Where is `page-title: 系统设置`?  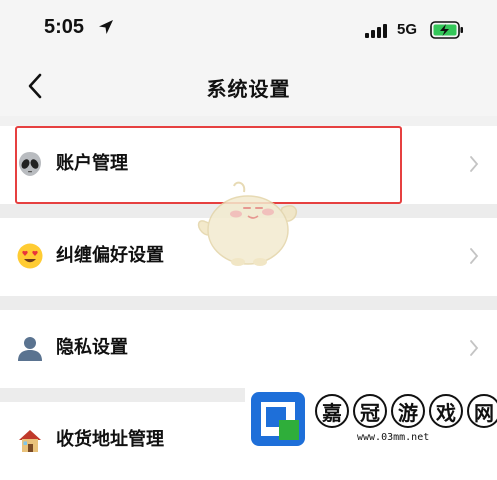
page-title: 系统设置 is located at coordinates (248, 89).